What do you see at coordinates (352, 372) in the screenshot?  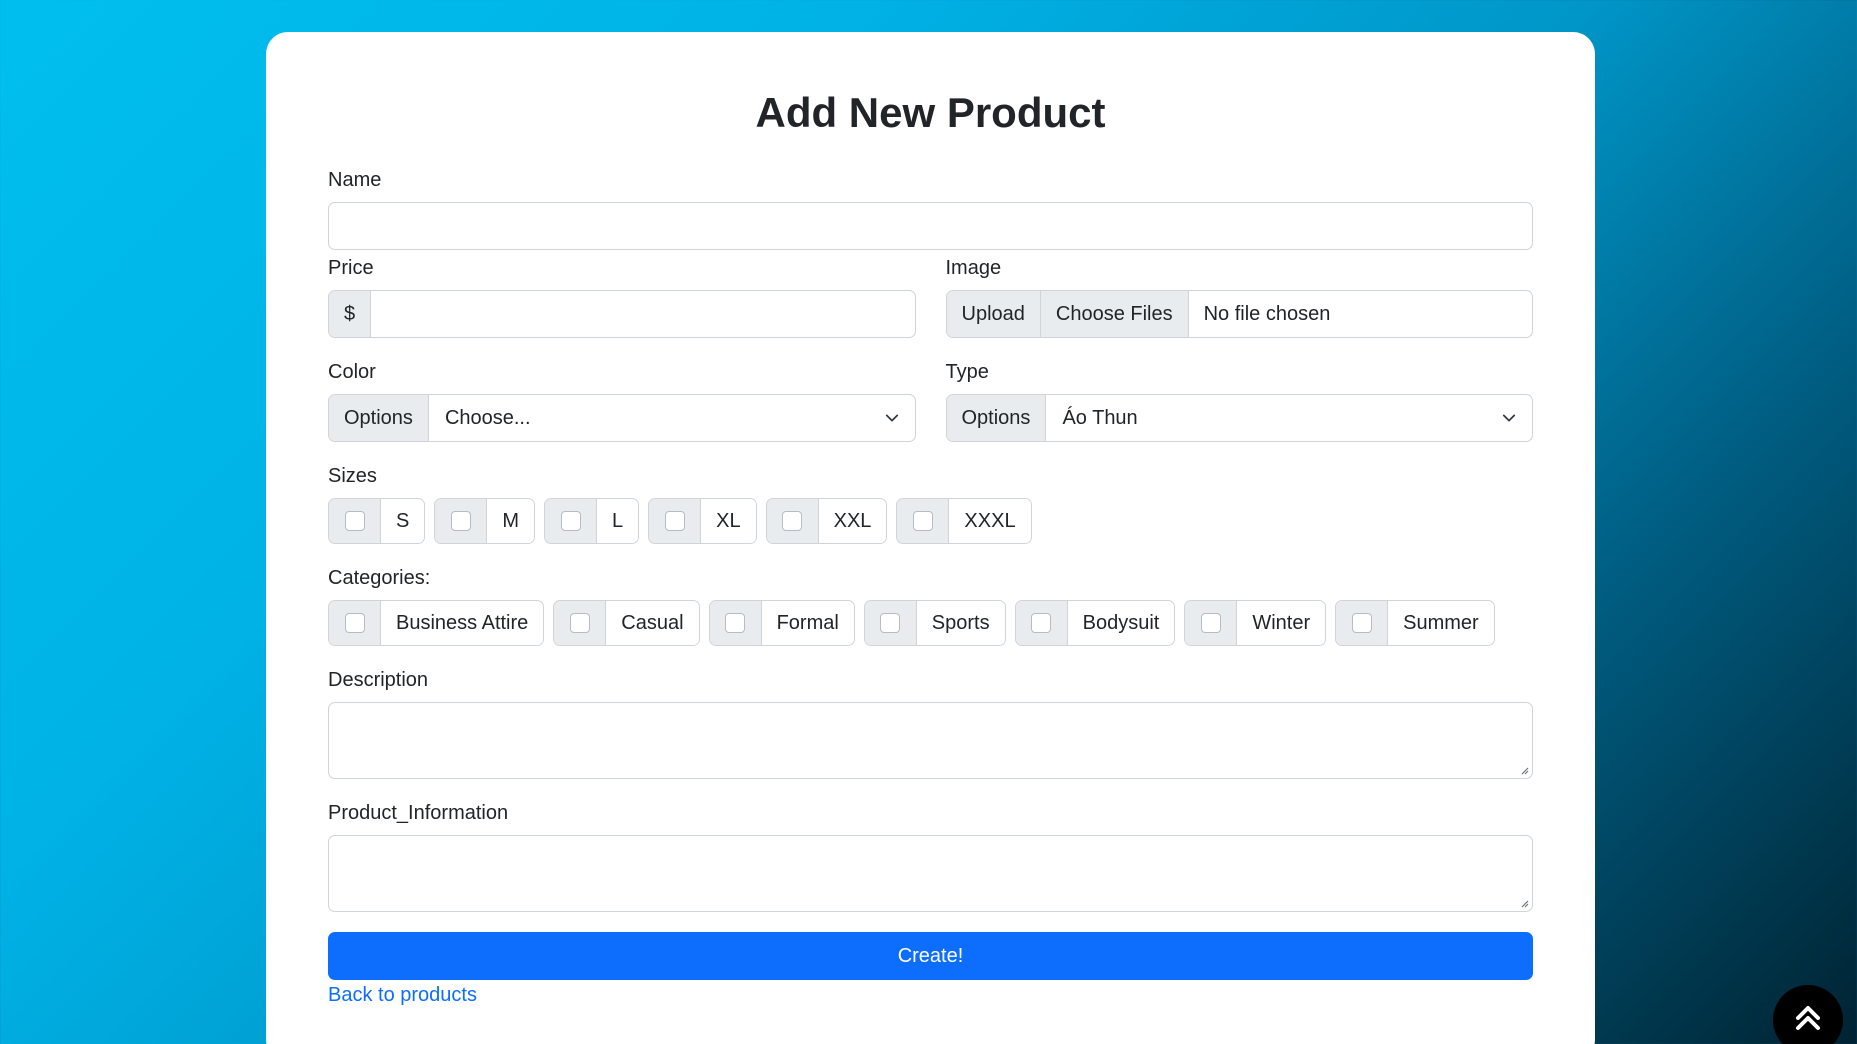 I see `color-label: Color` at bounding box center [352, 372].